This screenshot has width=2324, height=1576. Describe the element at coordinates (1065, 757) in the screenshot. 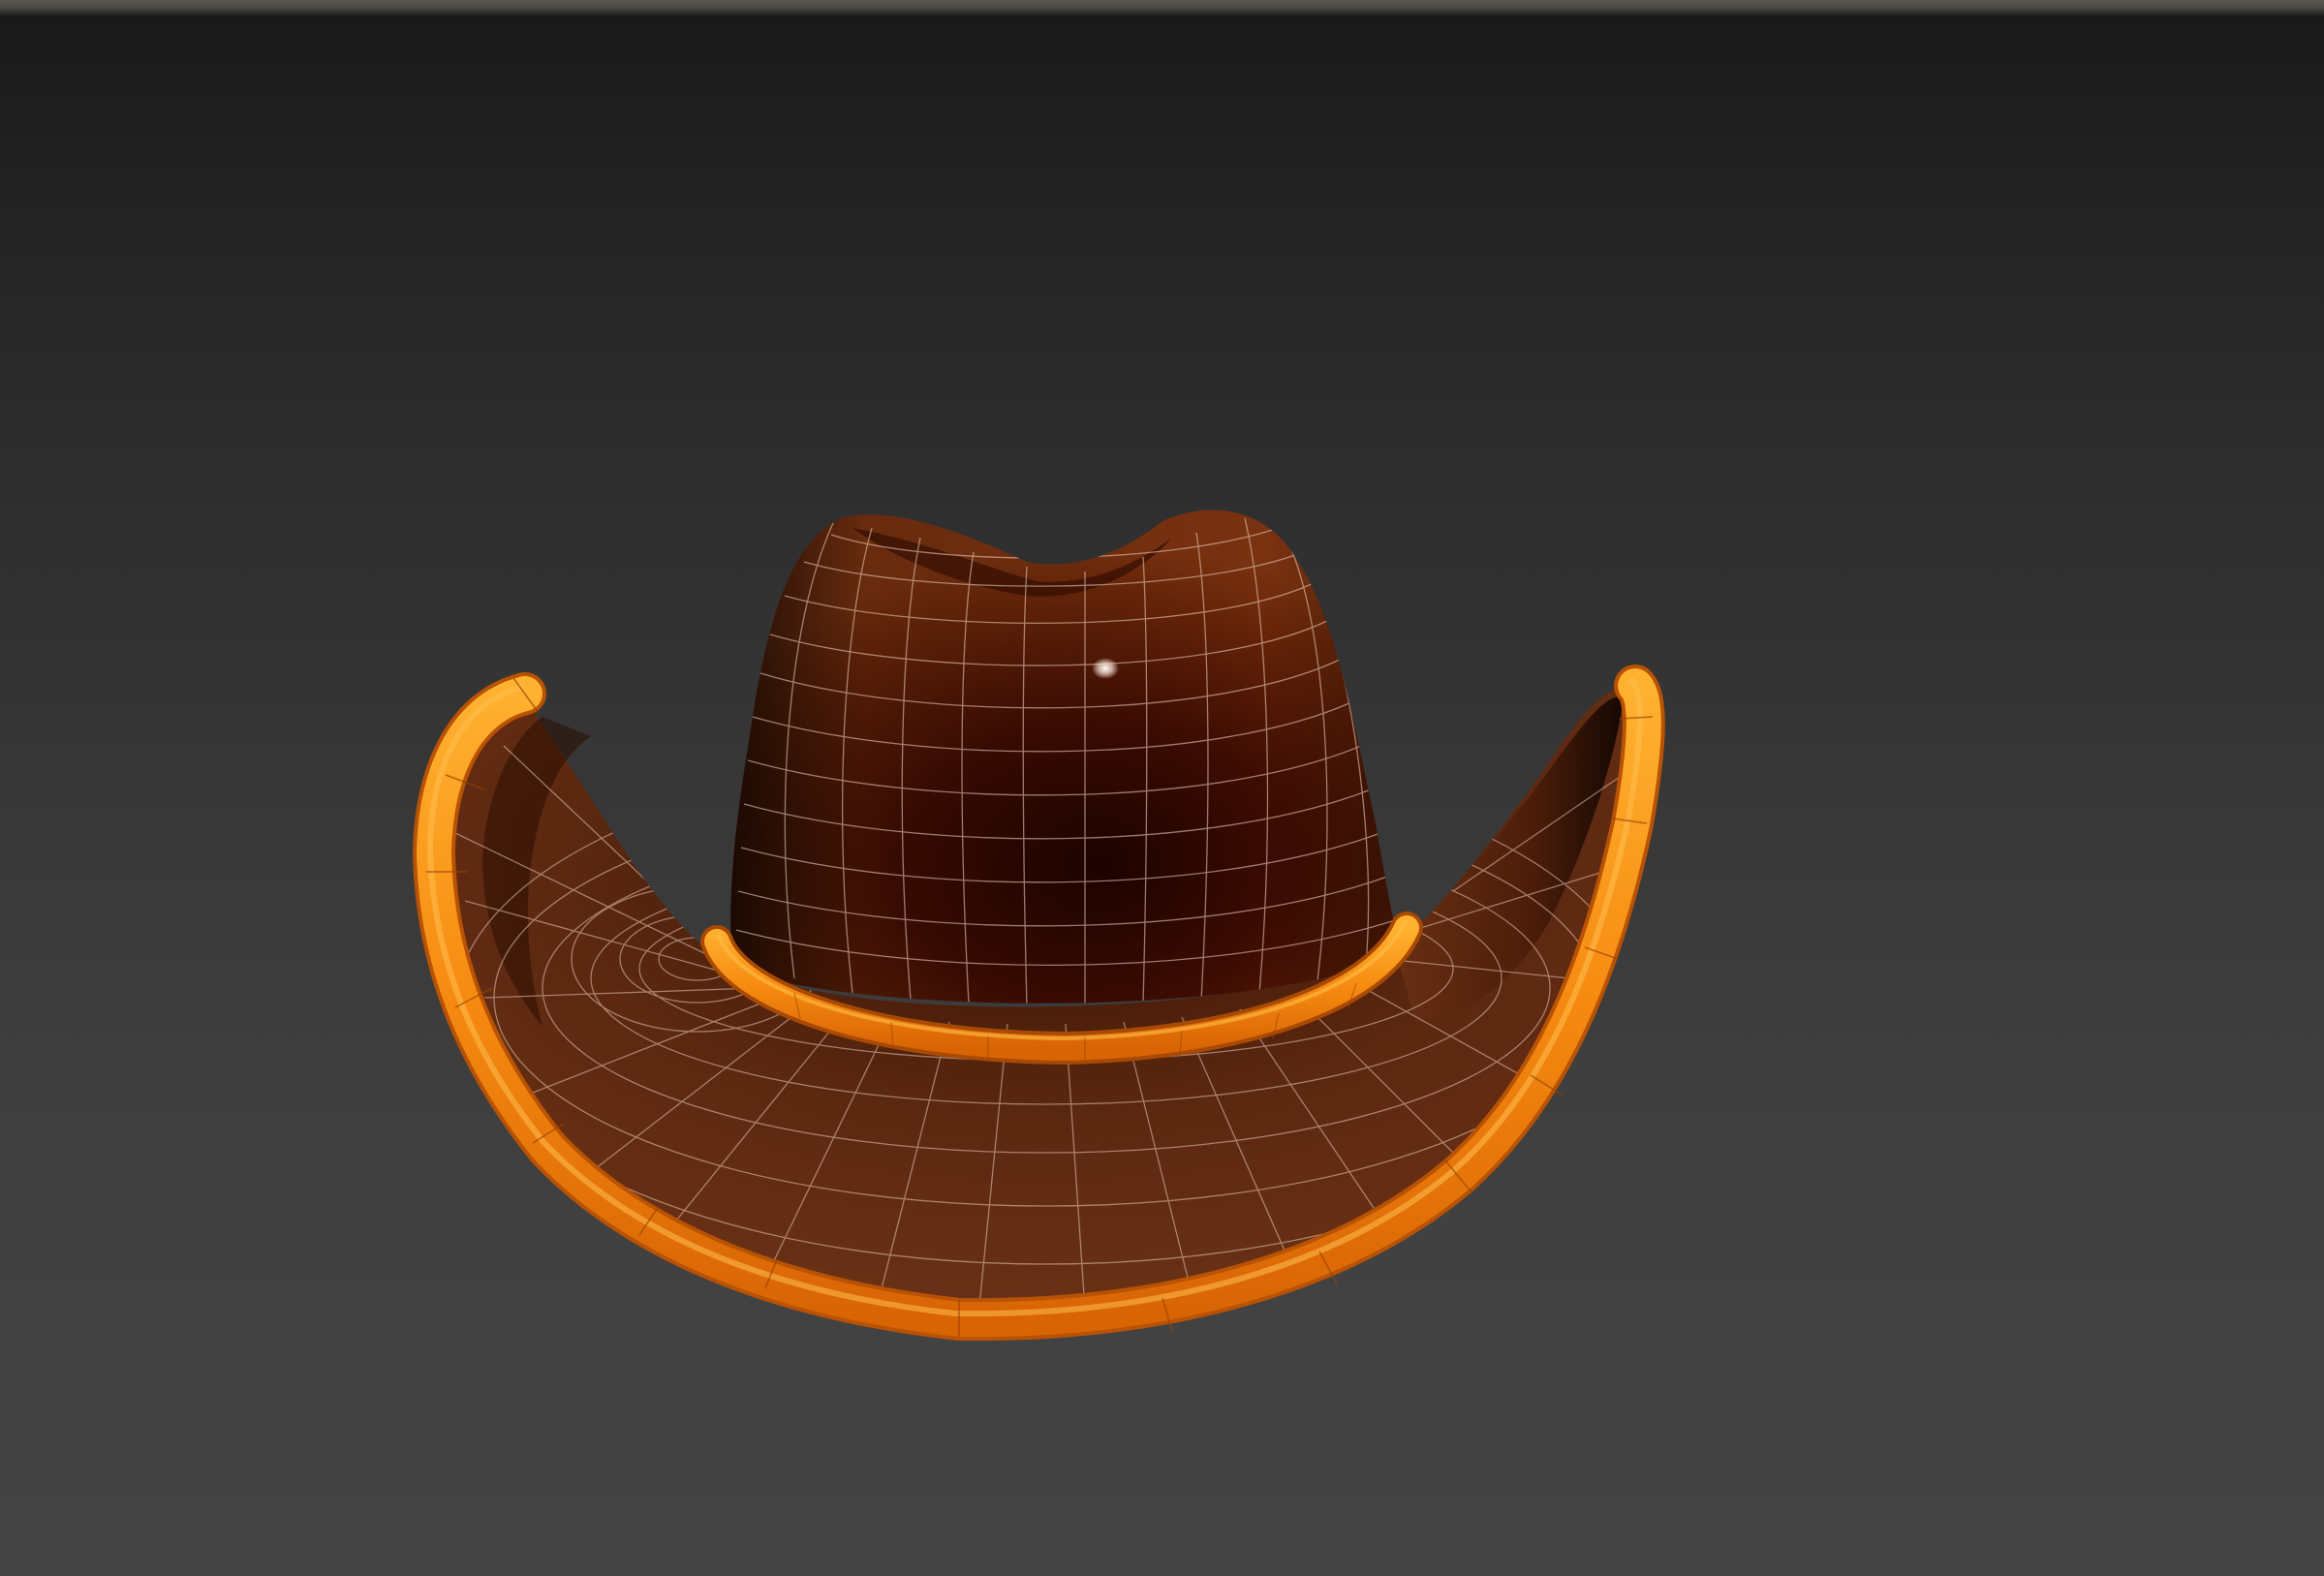

I see `hat-crown` at that location.